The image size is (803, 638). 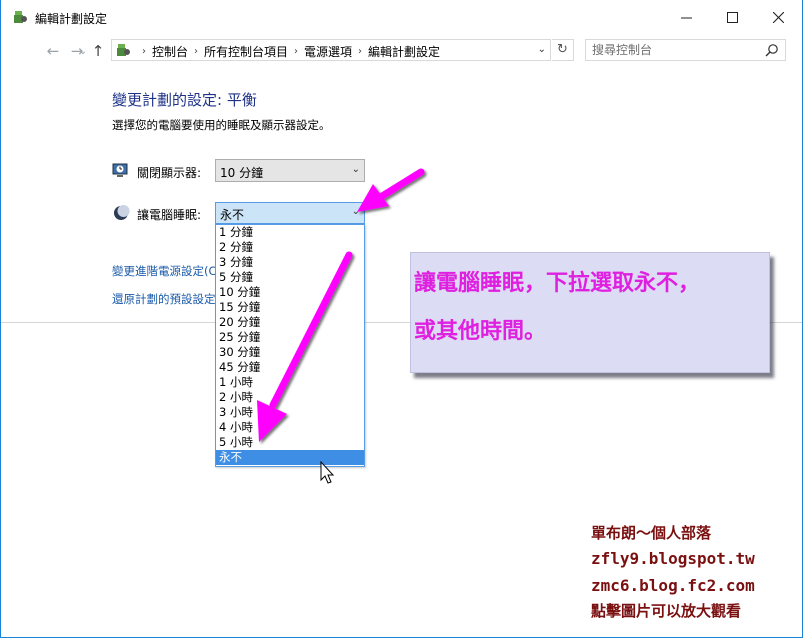 I want to click on breadcrumb-edit-plan: 編輯計劃設定, so click(x=404, y=51).